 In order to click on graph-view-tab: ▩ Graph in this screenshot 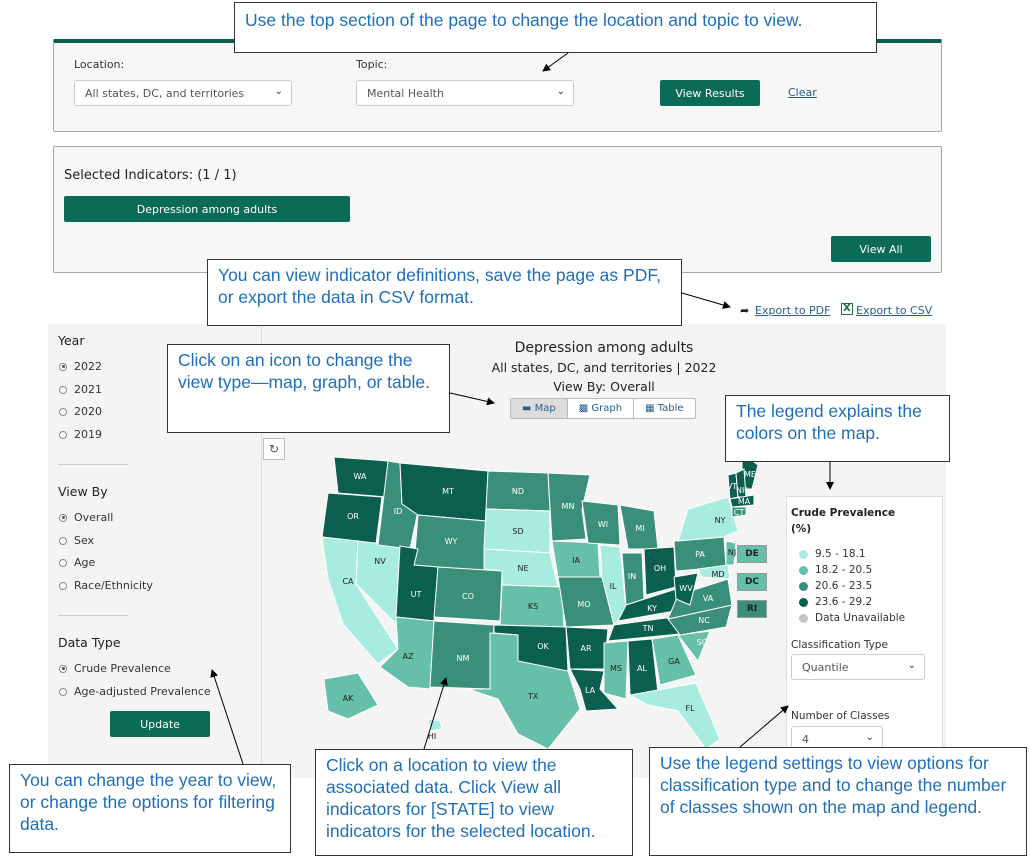, I will do `click(601, 408)`.